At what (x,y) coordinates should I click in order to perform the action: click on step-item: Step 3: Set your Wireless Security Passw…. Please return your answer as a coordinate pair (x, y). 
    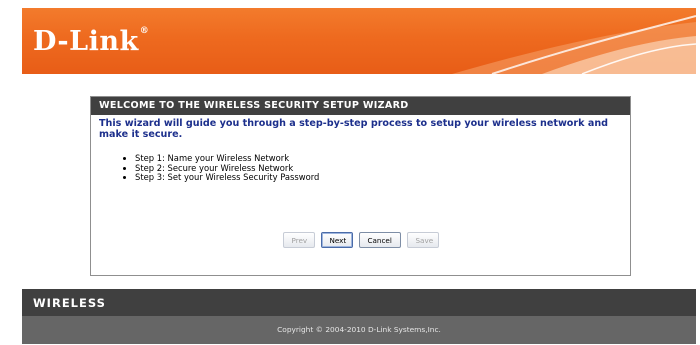
    Looking at the image, I should click on (382, 178).